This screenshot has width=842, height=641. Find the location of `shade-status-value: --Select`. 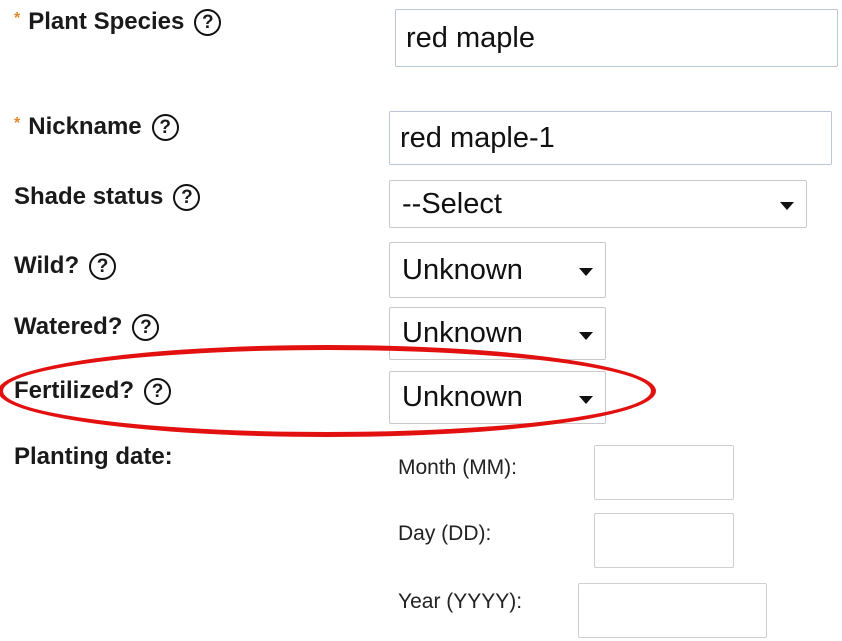

shade-status-value: --Select is located at coordinates (452, 203).